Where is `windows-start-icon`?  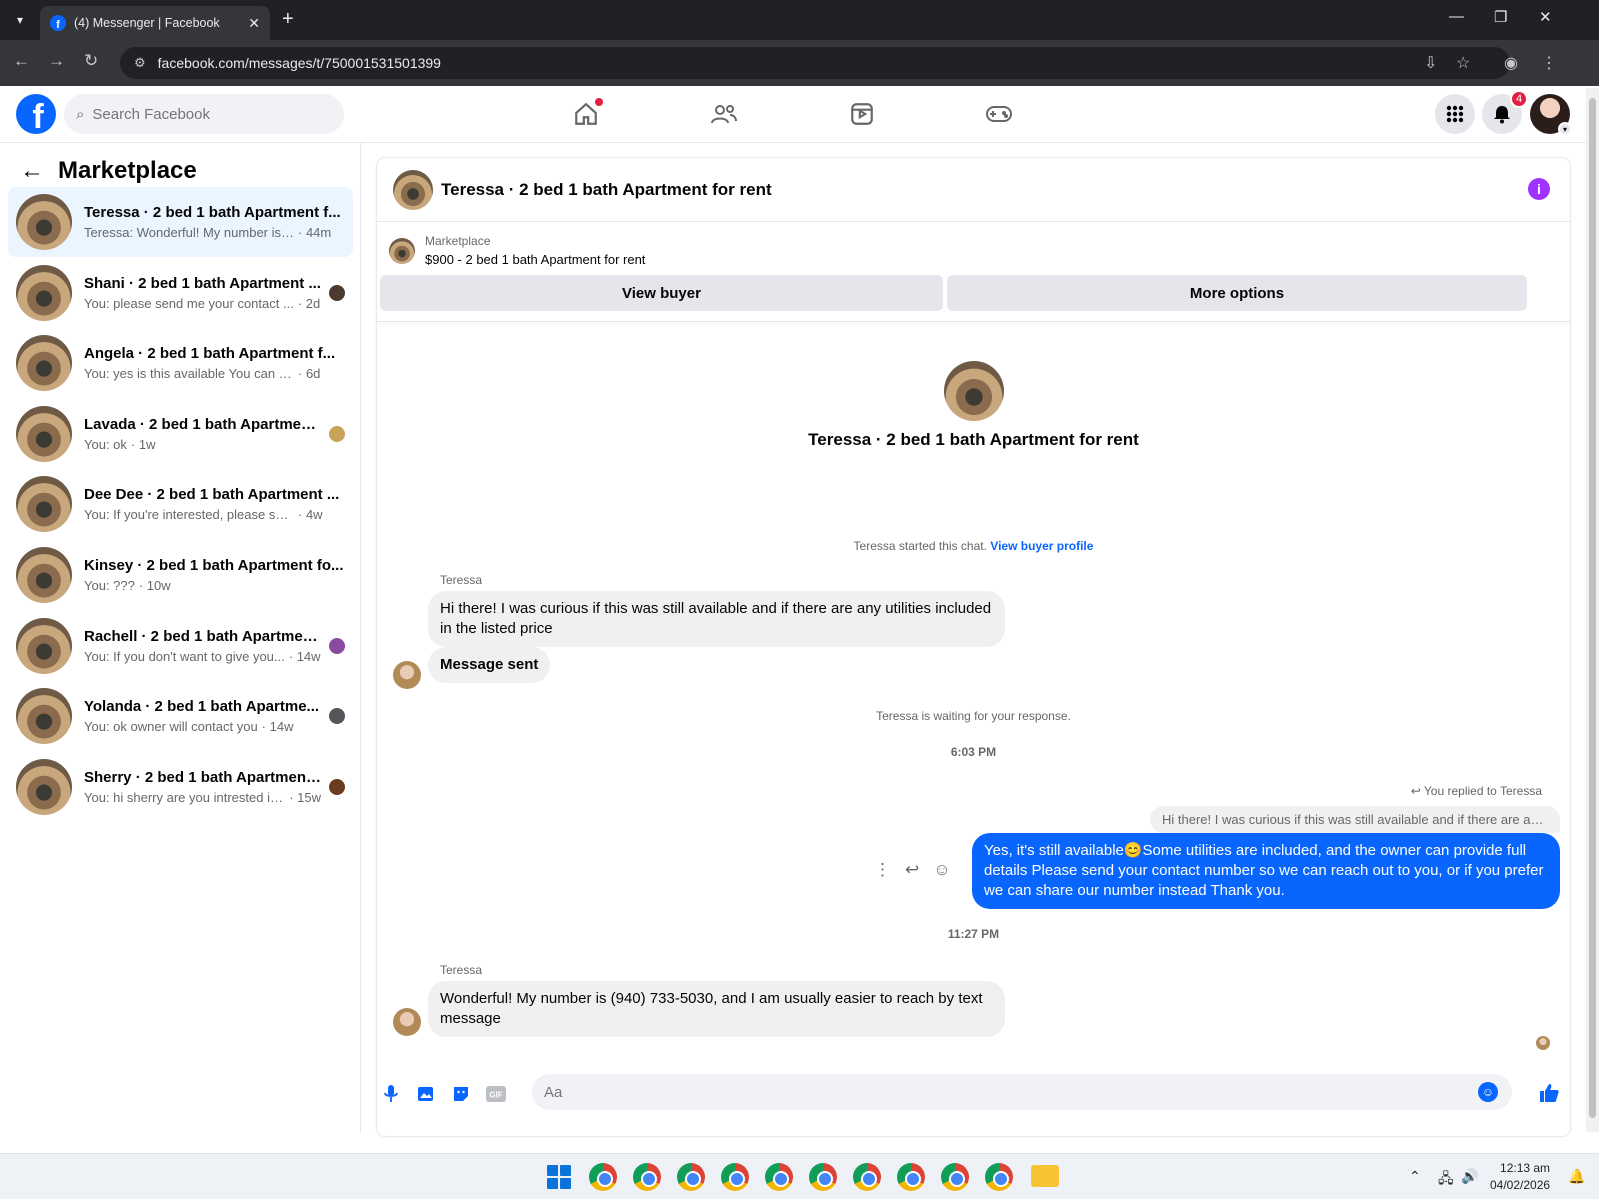 windows-start-icon is located at coordinates (559, 1177).